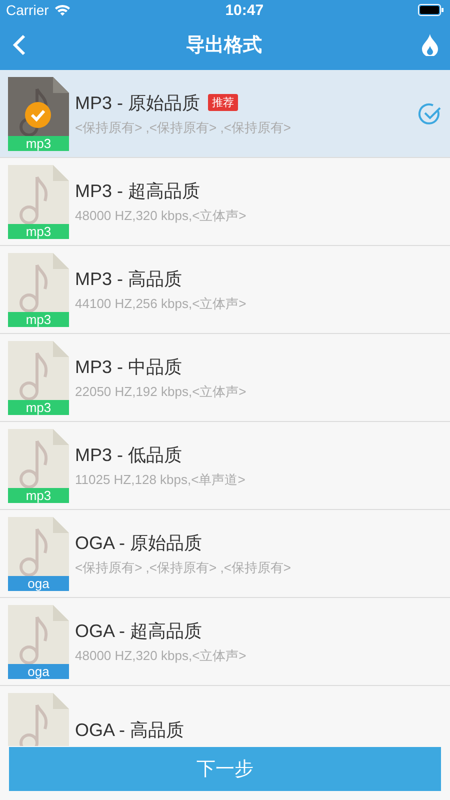 Image resolution: width=450 pixels, height=800 pixels. What do you see at coordinates (19, 45) in the screenshot?
I see `back-icon` at bounding box center [19, 45].